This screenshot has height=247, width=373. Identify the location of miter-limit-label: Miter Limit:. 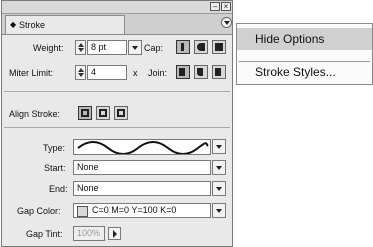
(31, 73).